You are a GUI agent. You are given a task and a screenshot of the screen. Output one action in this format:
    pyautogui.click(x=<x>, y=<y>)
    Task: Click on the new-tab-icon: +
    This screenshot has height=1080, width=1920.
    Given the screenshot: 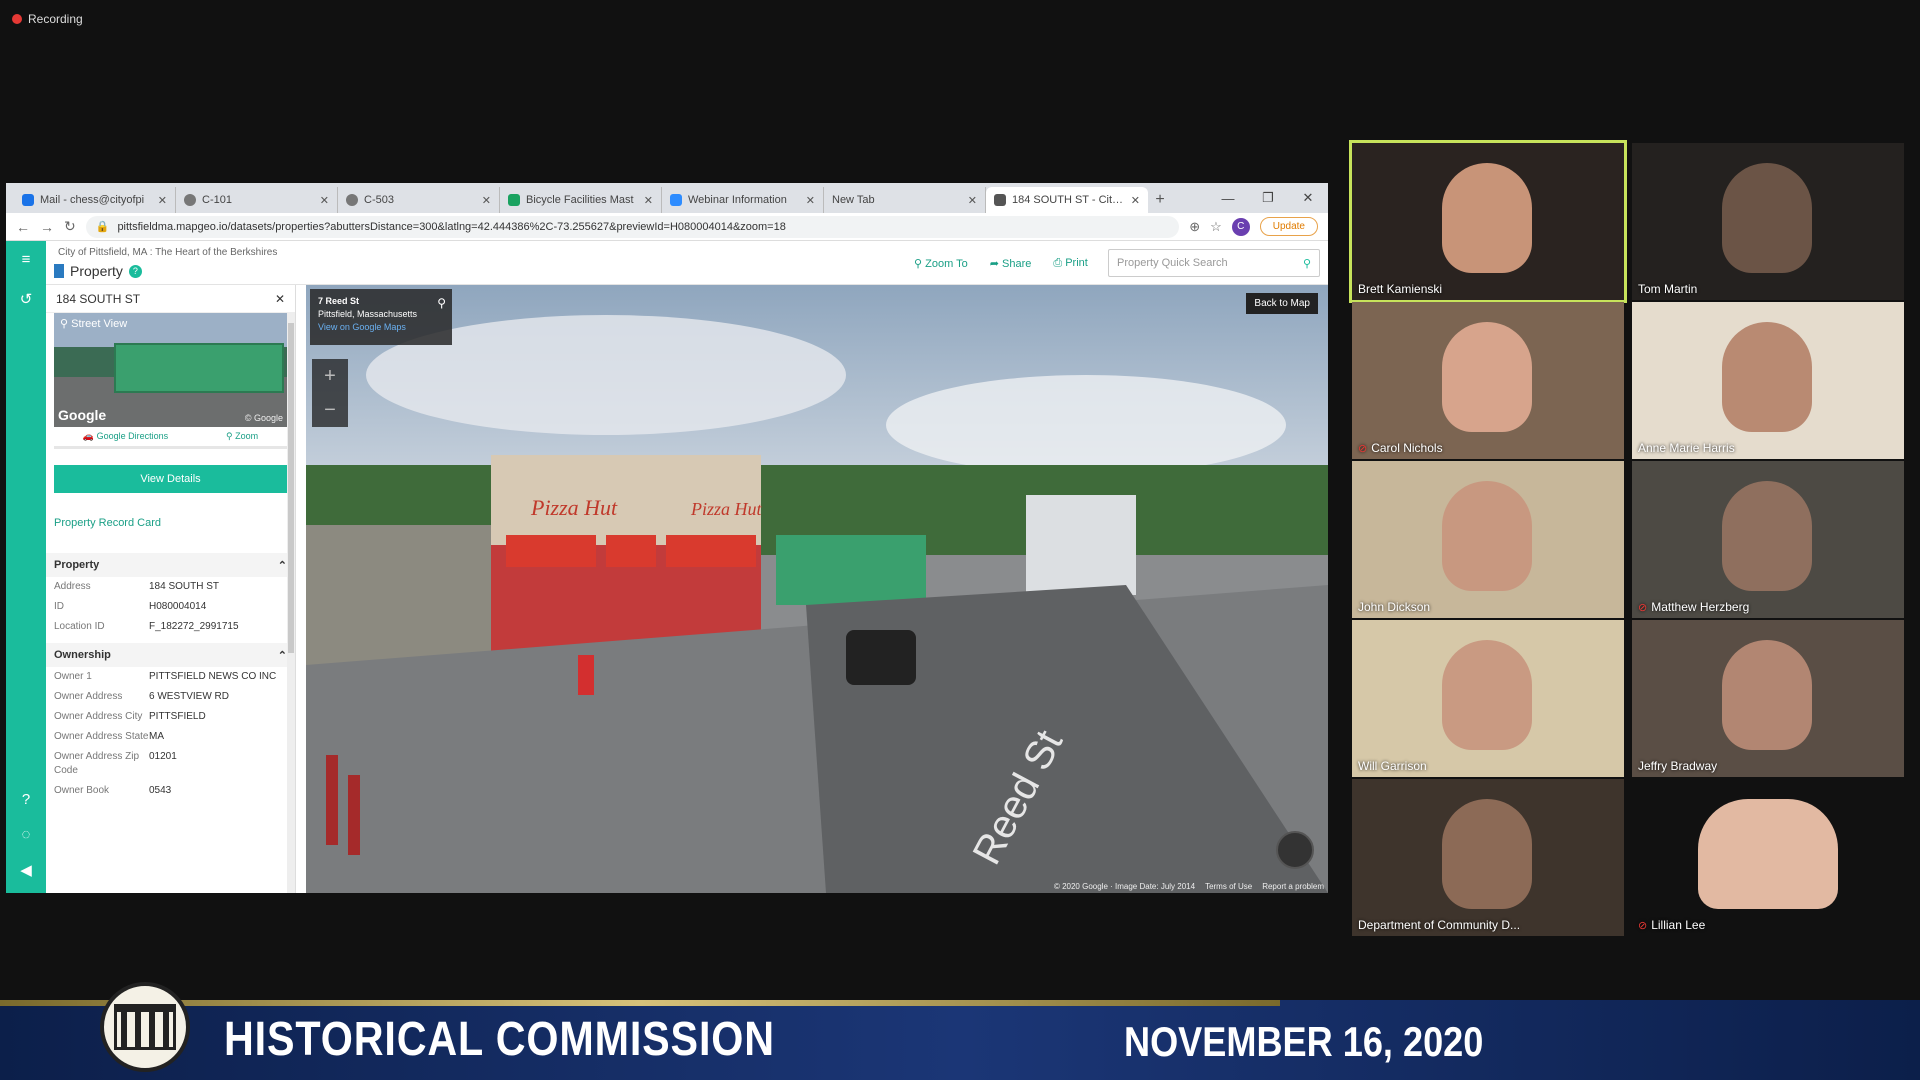 What is the action you would take?
    pyautogui.click(x=1160, y=200)
    